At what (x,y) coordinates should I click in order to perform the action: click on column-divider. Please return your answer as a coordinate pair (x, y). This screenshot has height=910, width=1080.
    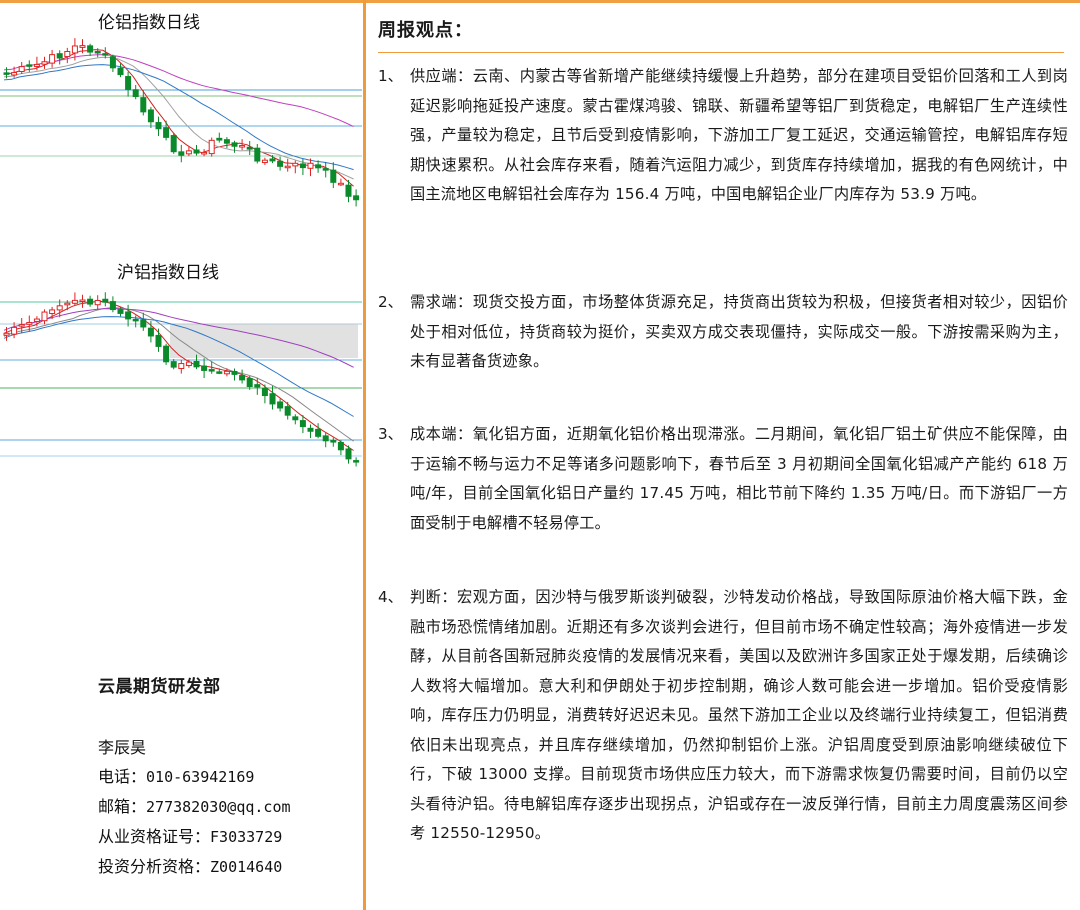
    Looking at the image, I should click on (364, 455).